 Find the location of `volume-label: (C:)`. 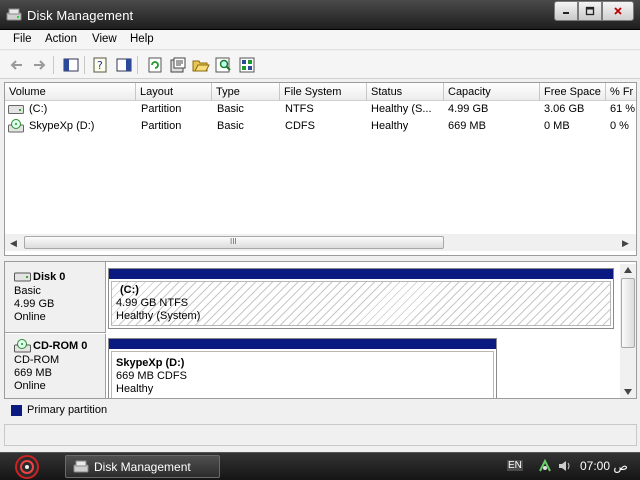

volume-label: (C:) is located at coordinates (129, 290).